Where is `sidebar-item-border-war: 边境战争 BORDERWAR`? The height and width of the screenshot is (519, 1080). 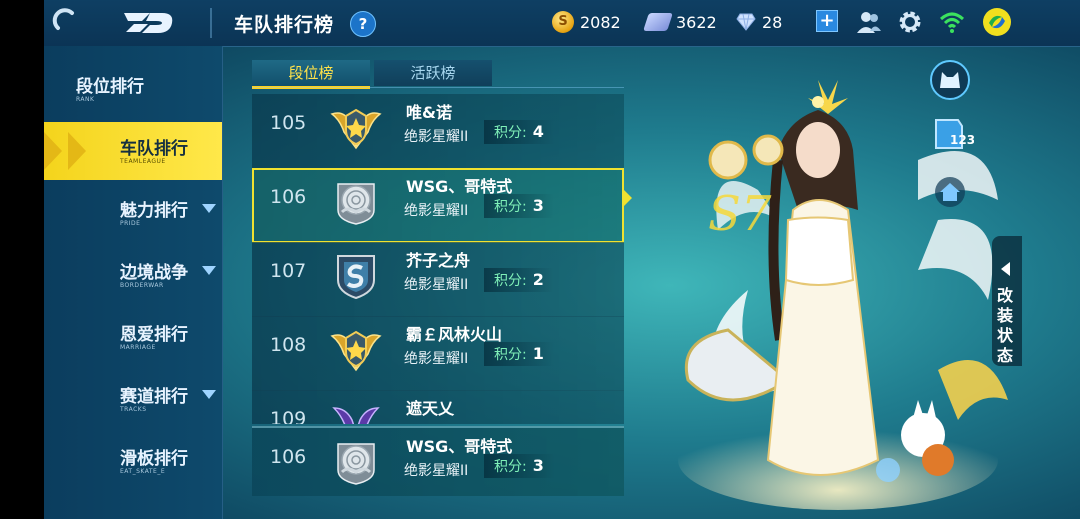 sidebar-item-border-war: 边境战争 BORDERWAR is located at coordinates (133, 275).